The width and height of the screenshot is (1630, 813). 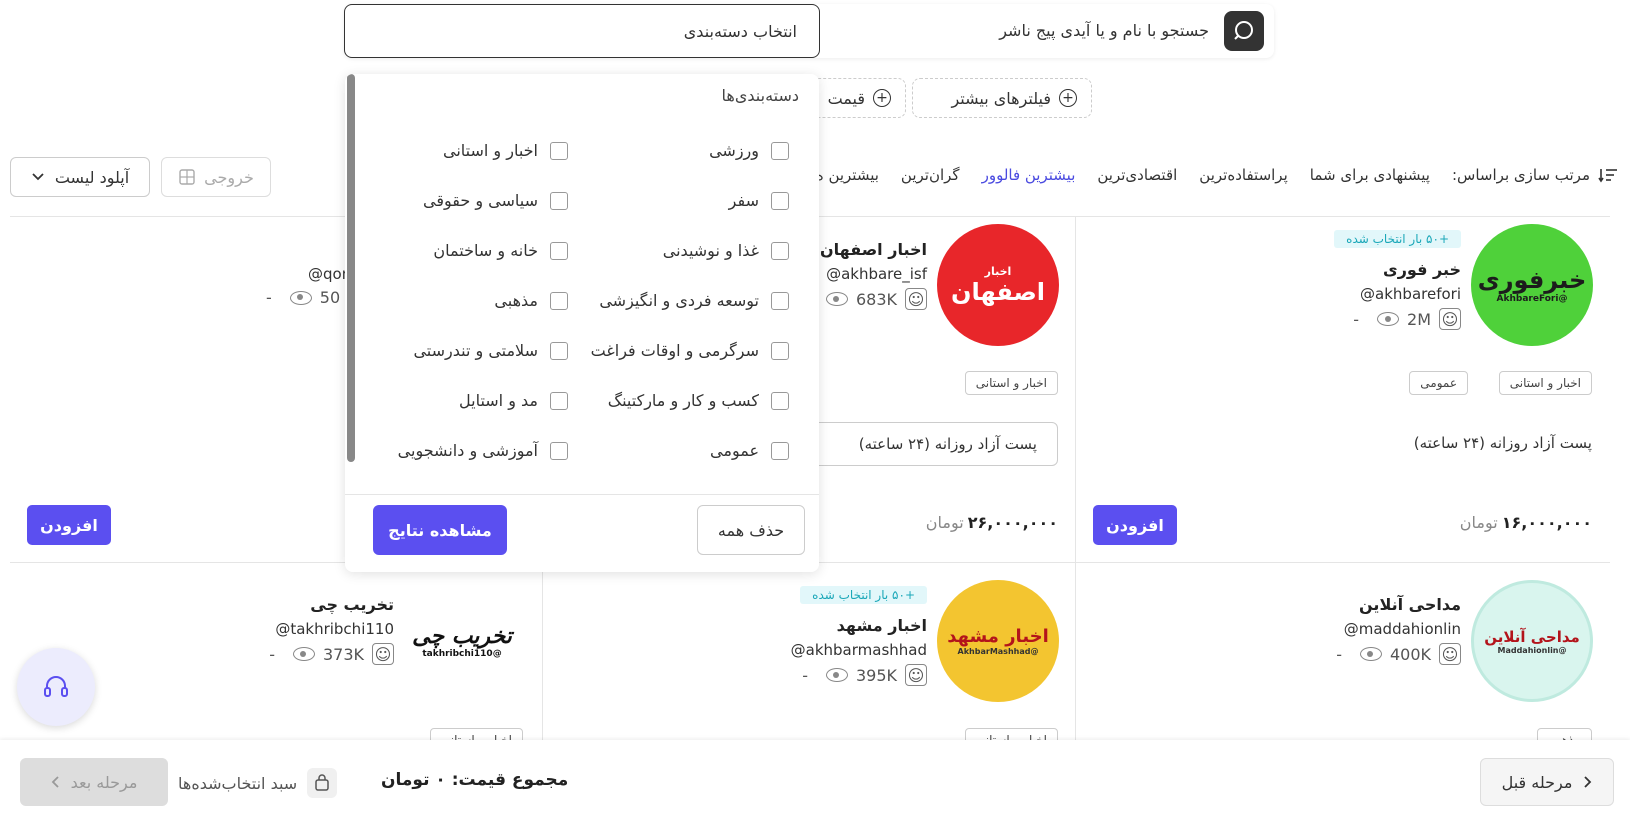 What do you see at coordinates (876, 274) in the screenshot?
I see `channel-handle: @akhbare_isf` at bounding box center [876, 274].